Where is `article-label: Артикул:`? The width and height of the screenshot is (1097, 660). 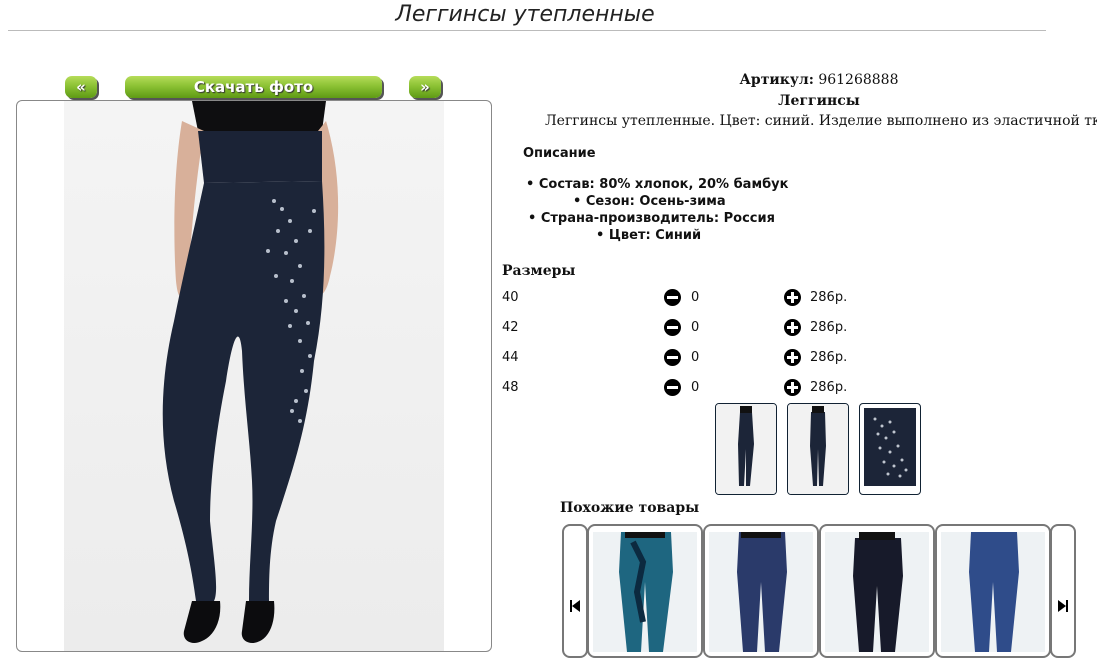
article-label: Артикул: is located at coordinates (776, 80).